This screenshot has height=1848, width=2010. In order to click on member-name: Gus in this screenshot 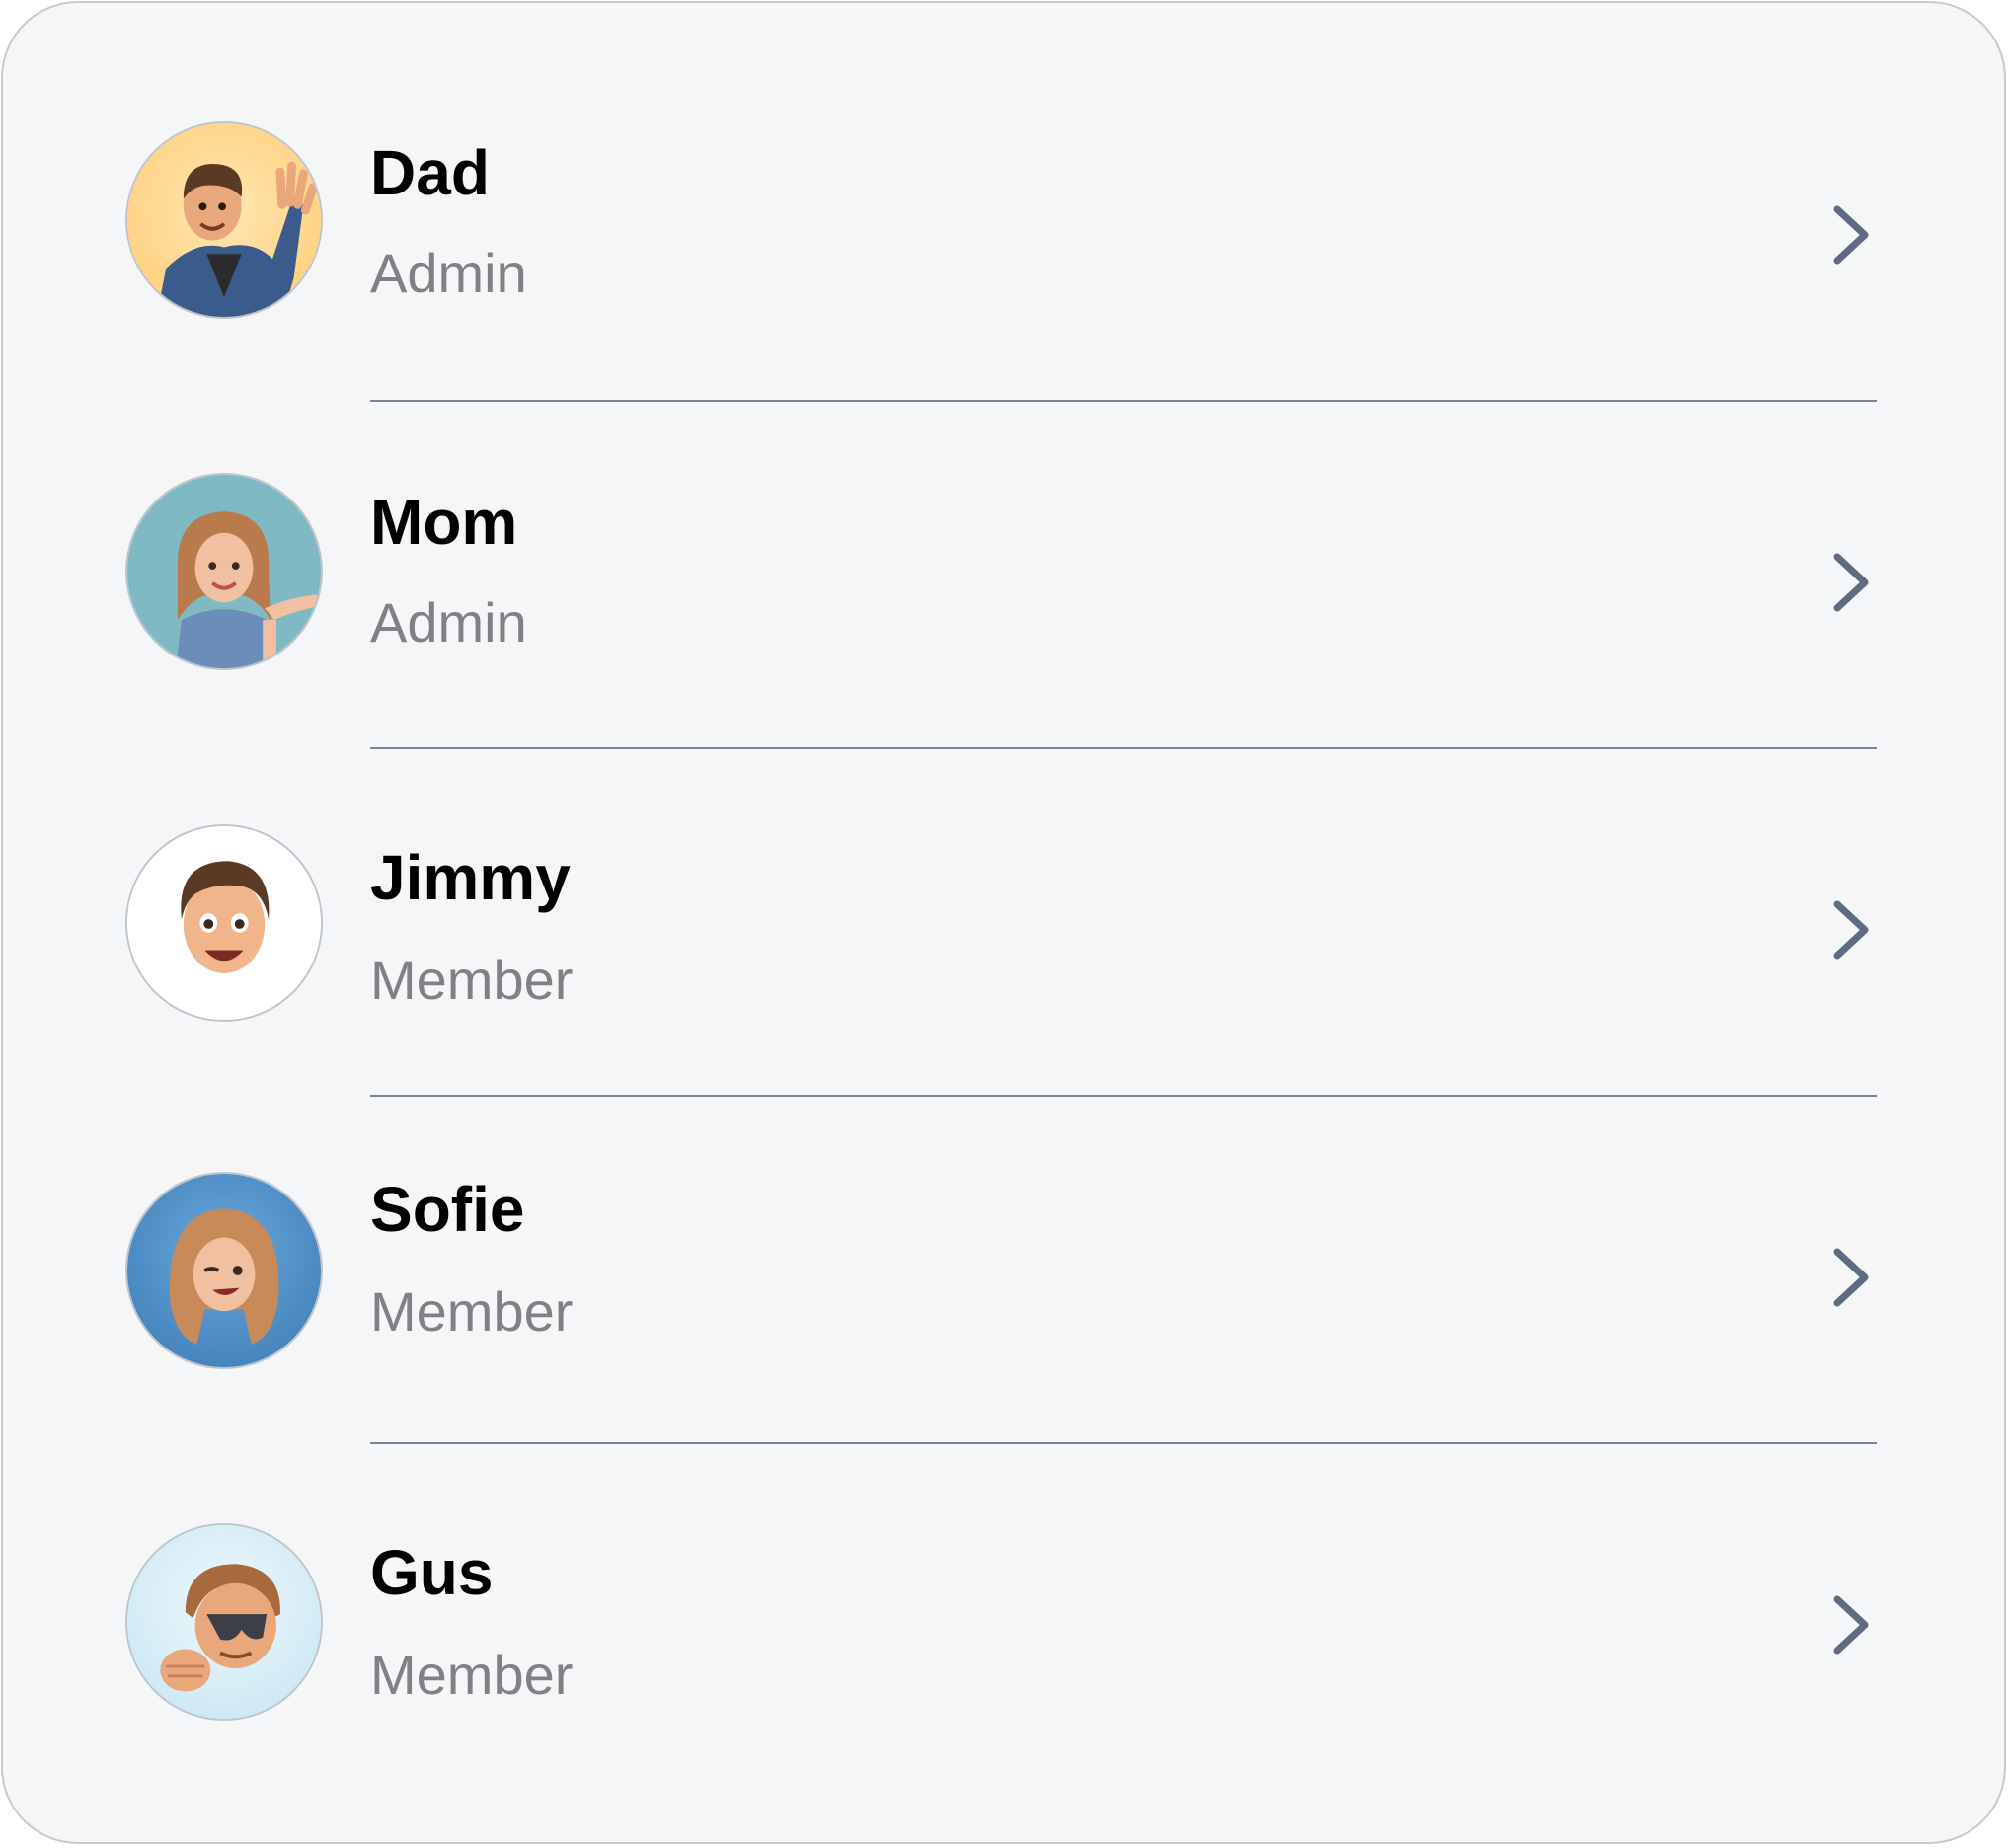, I will do `click(432, 1572)`.